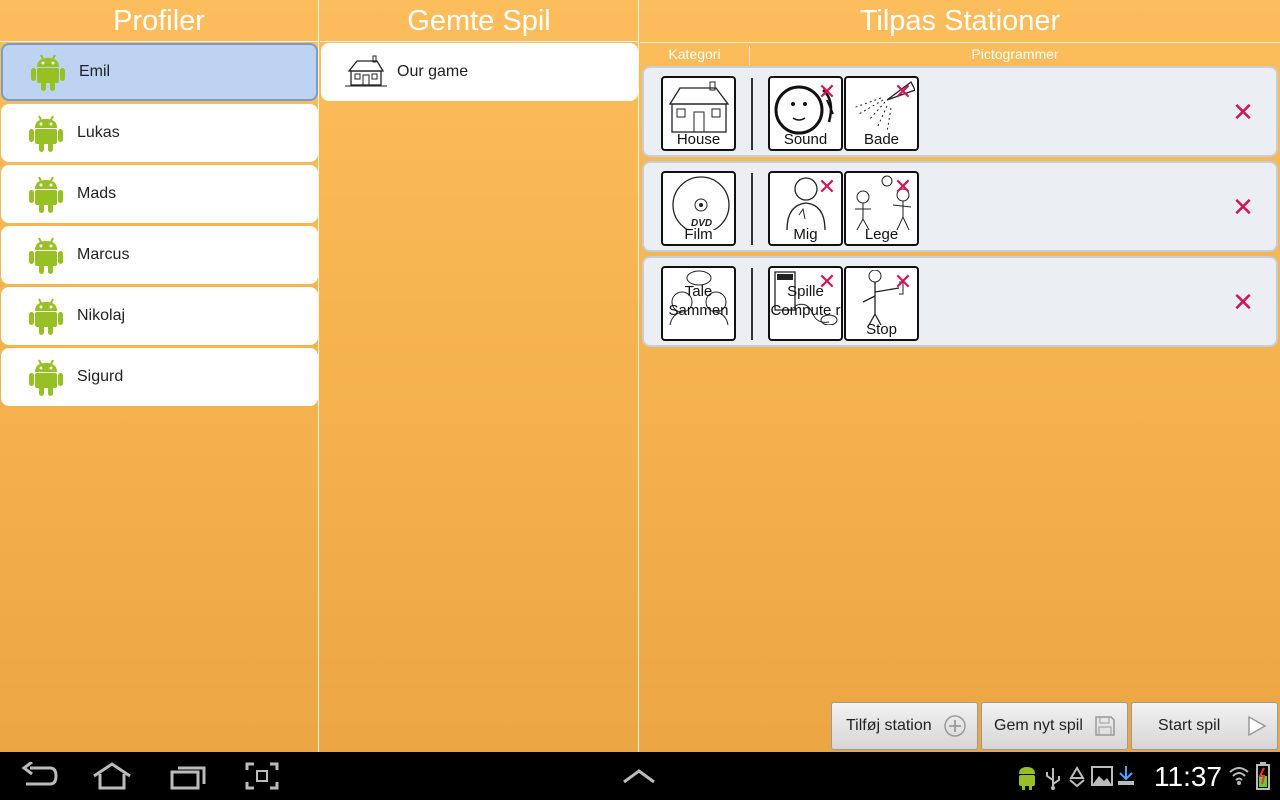 This screenshot has height=800, width=1280. I want to click on station-row: House Sound ✕ Bade ✕ ✕, so click(960, 111).